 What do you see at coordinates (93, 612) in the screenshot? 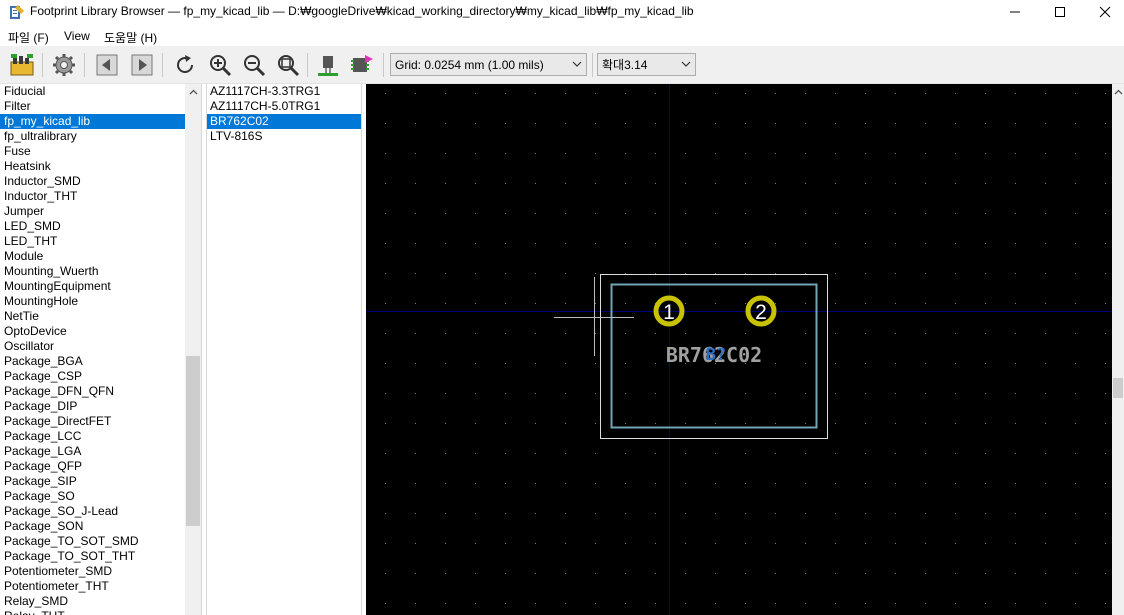
I see `library-list-item: Relay_THT` at bounding box center [93, 612].